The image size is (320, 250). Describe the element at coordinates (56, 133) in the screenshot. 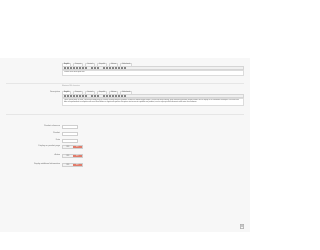

I see `product-label: Product` at that location.